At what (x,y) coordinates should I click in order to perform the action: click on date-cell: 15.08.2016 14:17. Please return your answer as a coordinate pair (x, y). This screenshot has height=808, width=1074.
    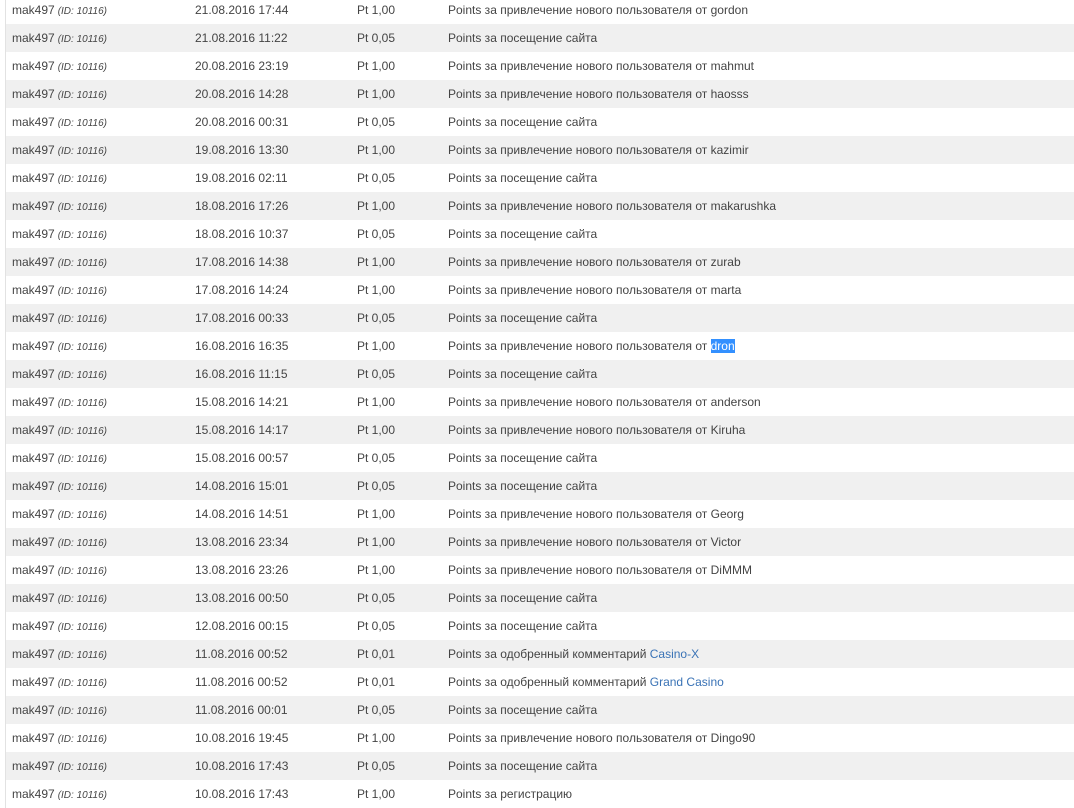
    Looking at the image, I should click on (242, 430).